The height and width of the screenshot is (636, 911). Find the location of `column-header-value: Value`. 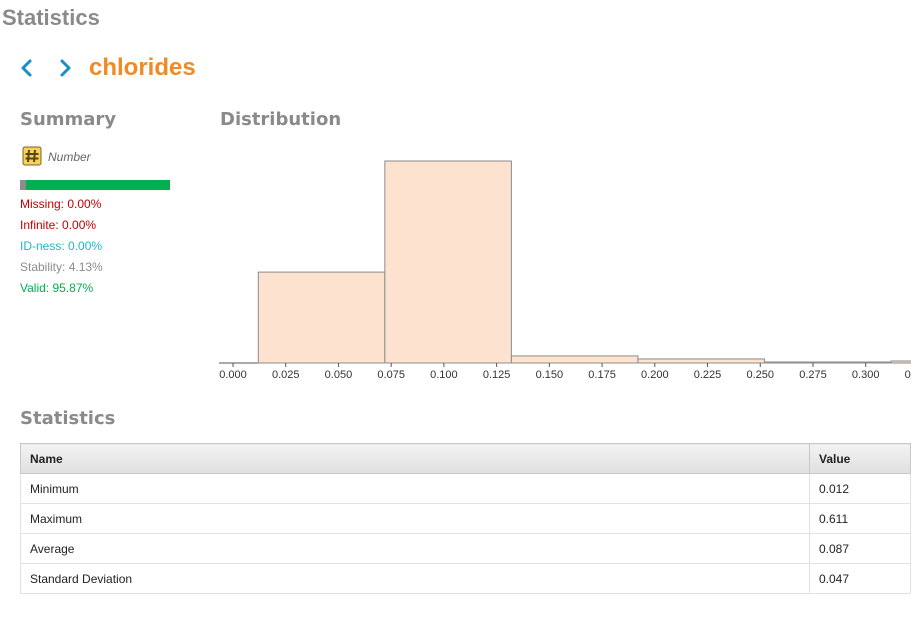

column-header-value: Value is located at coordinates (860, 458).